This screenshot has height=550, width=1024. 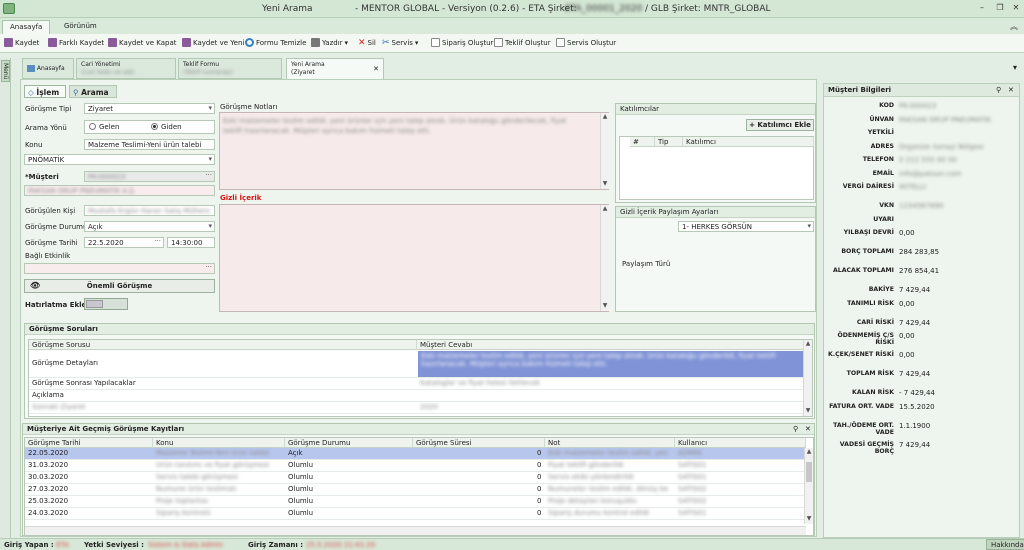 I want to click on gizli-icerik-textarea, so click(x=414, y=258).